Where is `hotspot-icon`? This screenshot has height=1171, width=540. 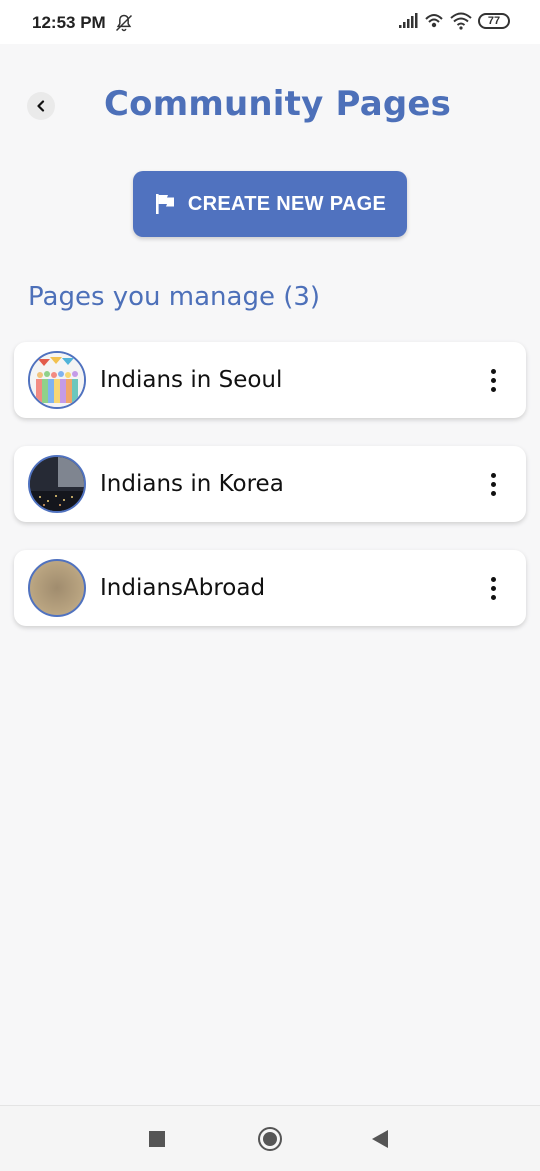
hotspot-icon is located at coordinates (434, 21).